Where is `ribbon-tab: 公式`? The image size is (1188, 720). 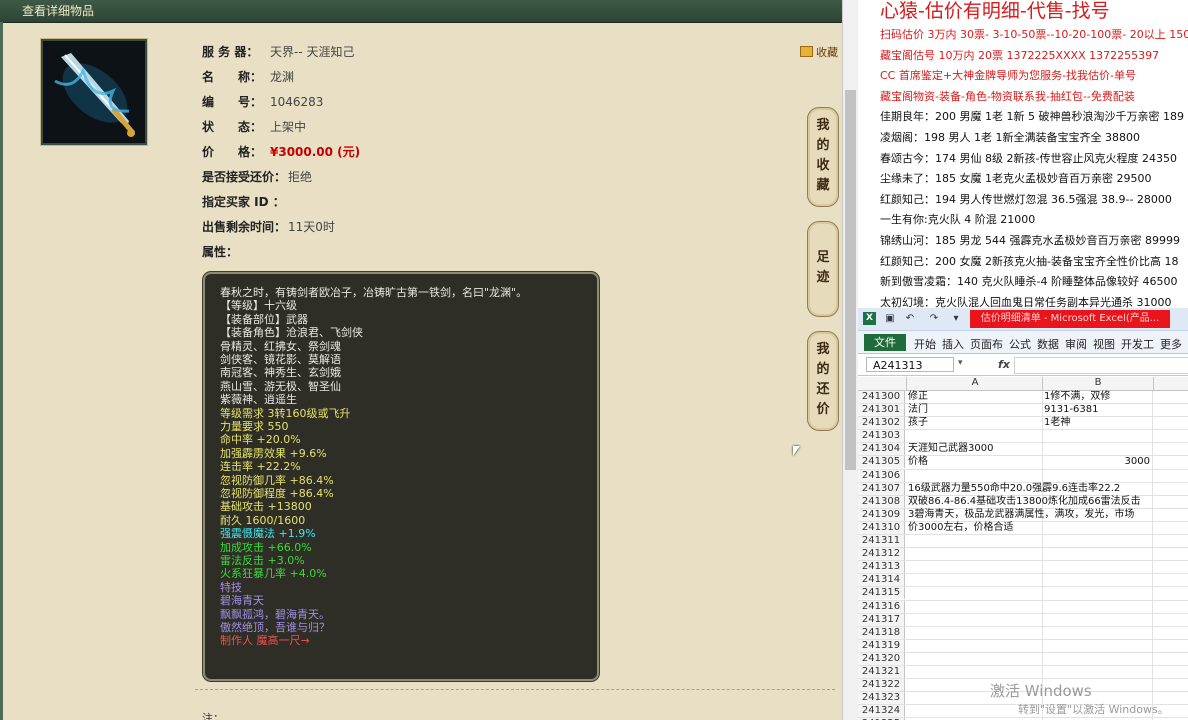
ribbon-tab: 公式 is located at coordinates (1020, 344).